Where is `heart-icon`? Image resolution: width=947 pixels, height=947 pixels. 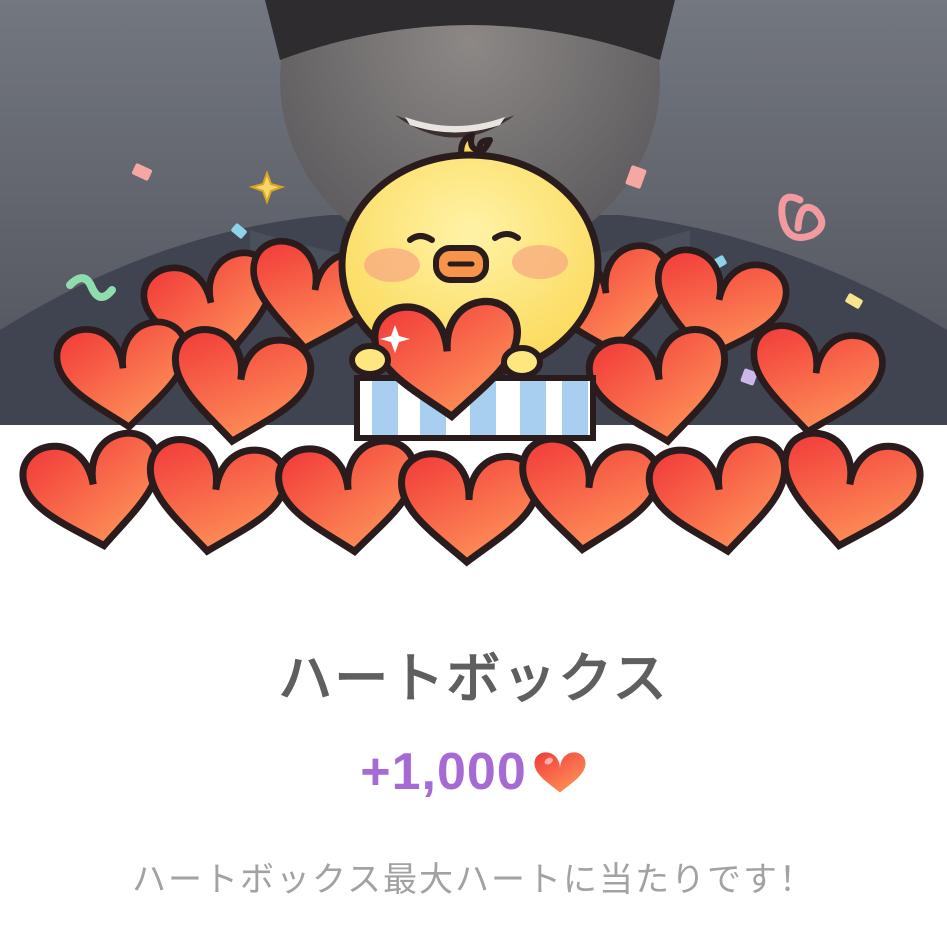 heart-icon is located at coordinates (560, 772).